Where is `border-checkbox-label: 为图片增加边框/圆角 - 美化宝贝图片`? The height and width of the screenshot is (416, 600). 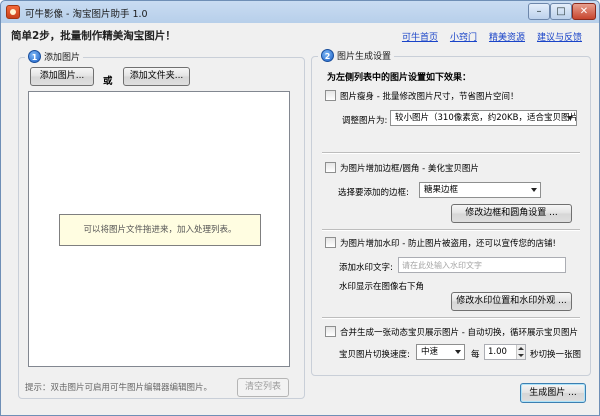 border-checkbox-label: 为图片增加边框/圆角 - 美化宝贝图片 is located at coordinates (409, 169).